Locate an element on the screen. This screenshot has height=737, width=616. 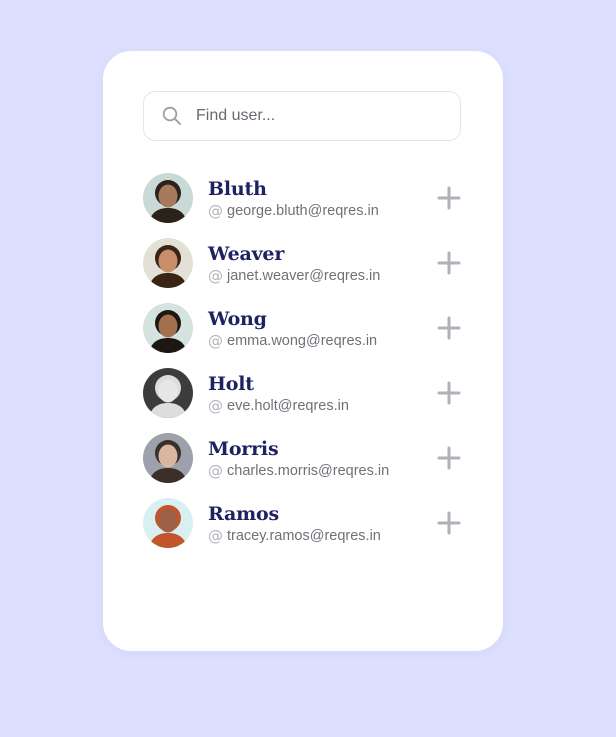
user-email: eve.holt@reqres.in is located at coordinates (288, 406).